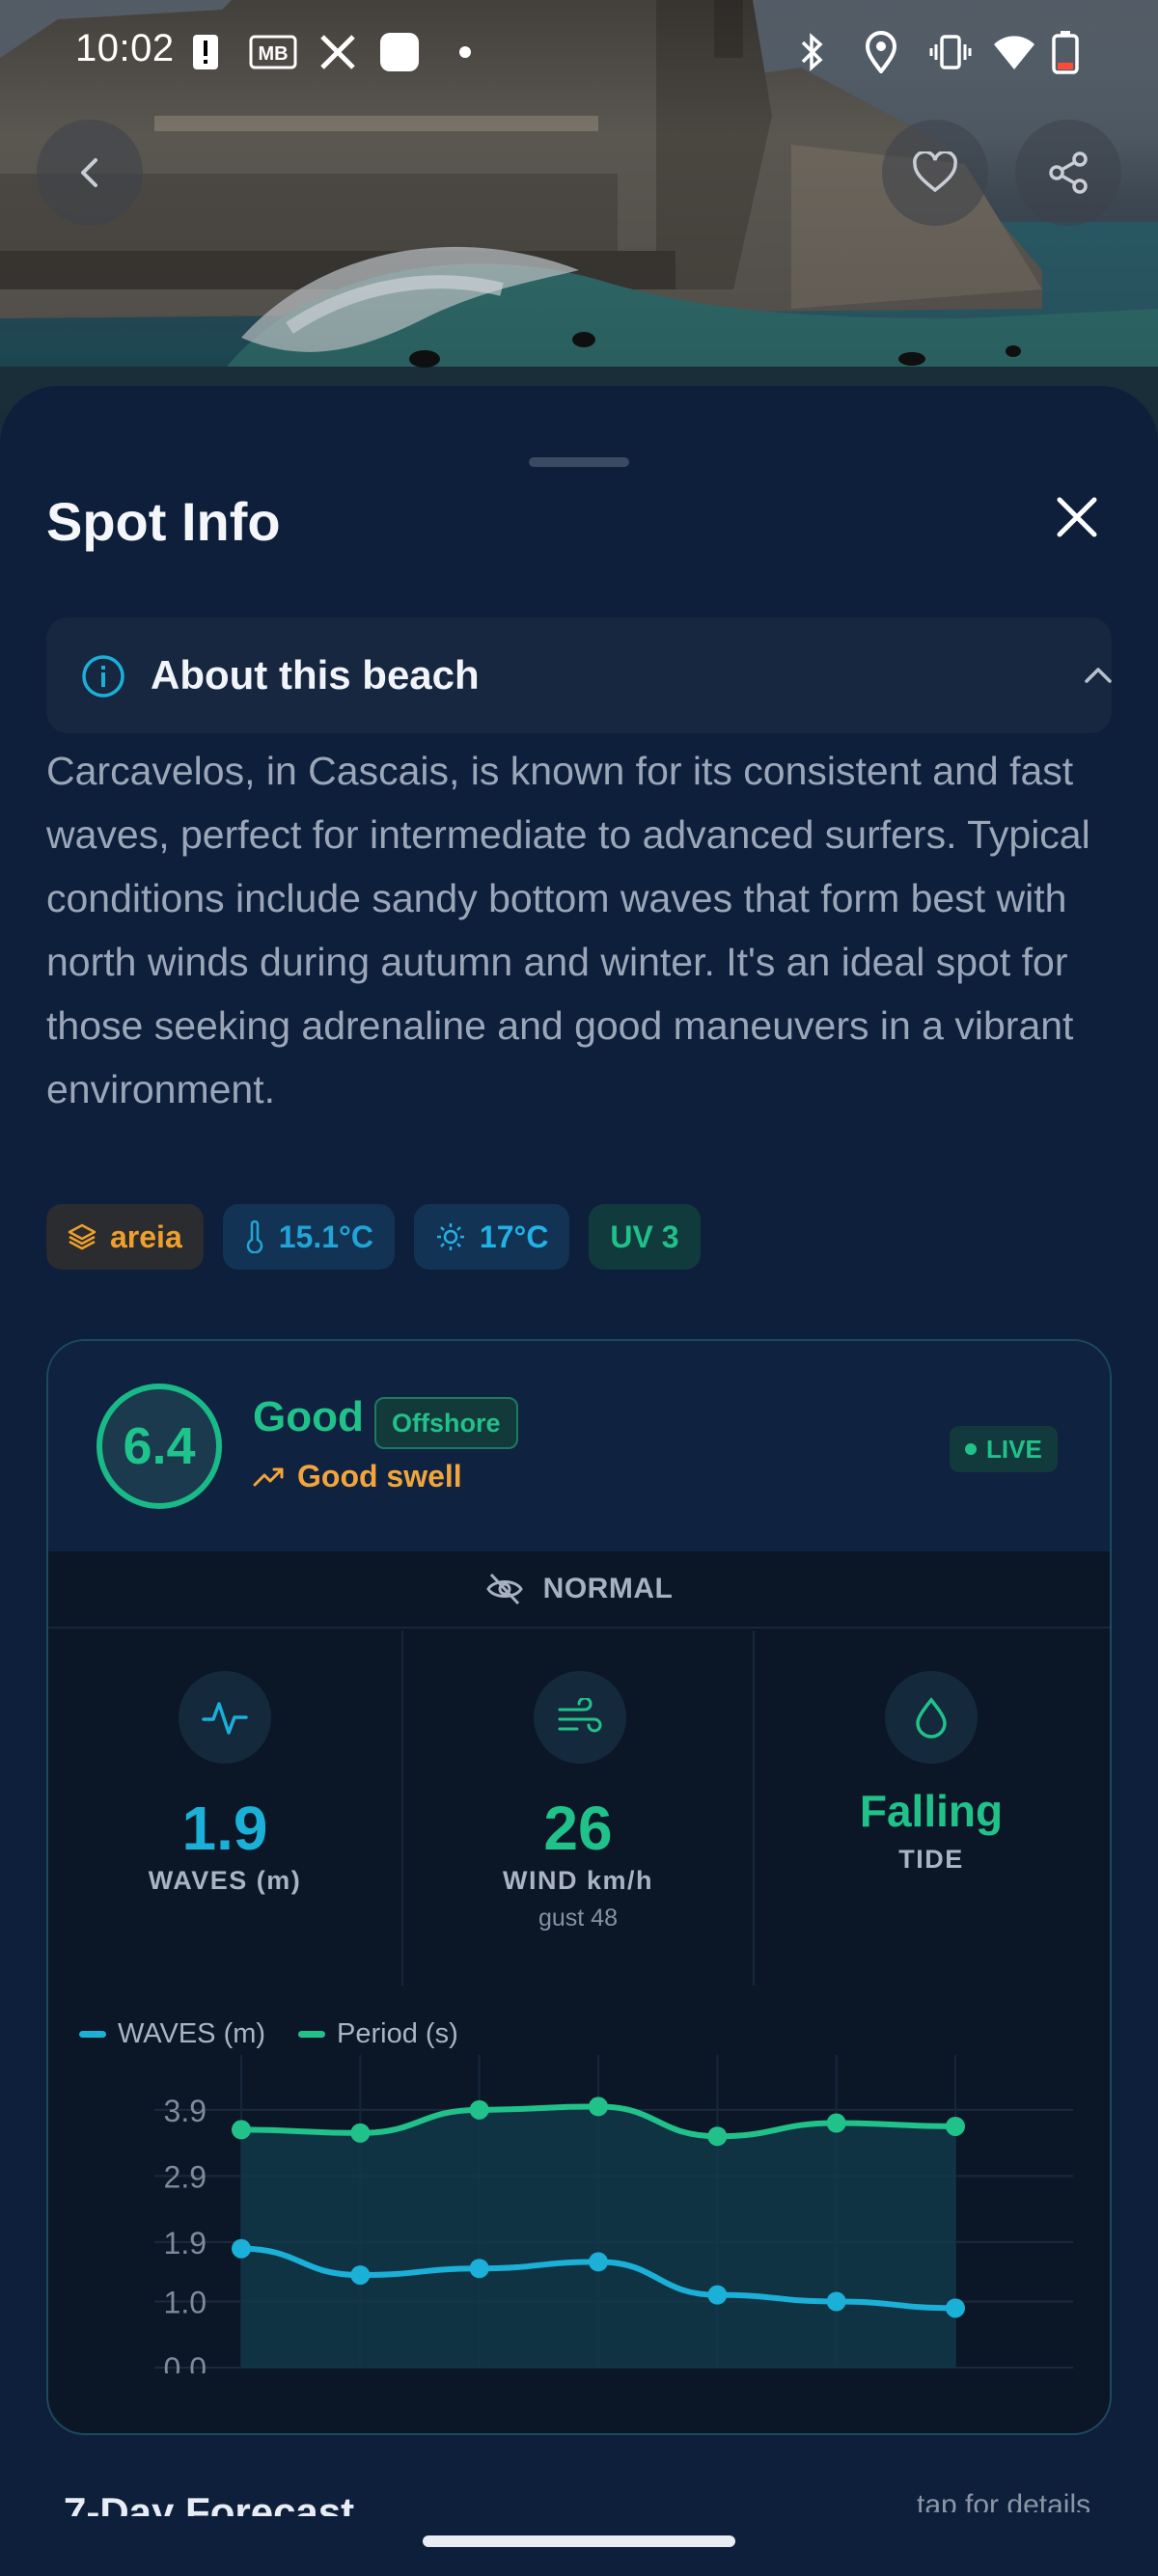  I want to click on bluetooth-icon, so click(811, 52).